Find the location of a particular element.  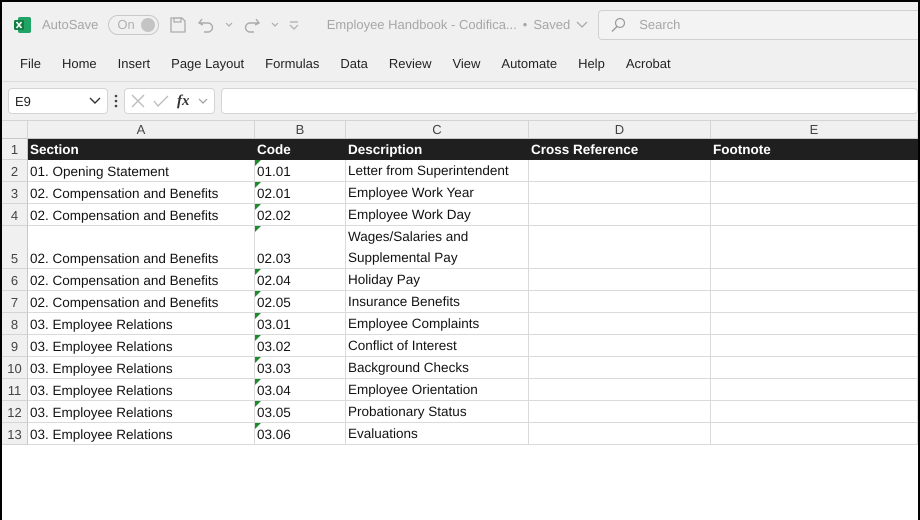

select-all-corner is located at coordinates (15, 130).